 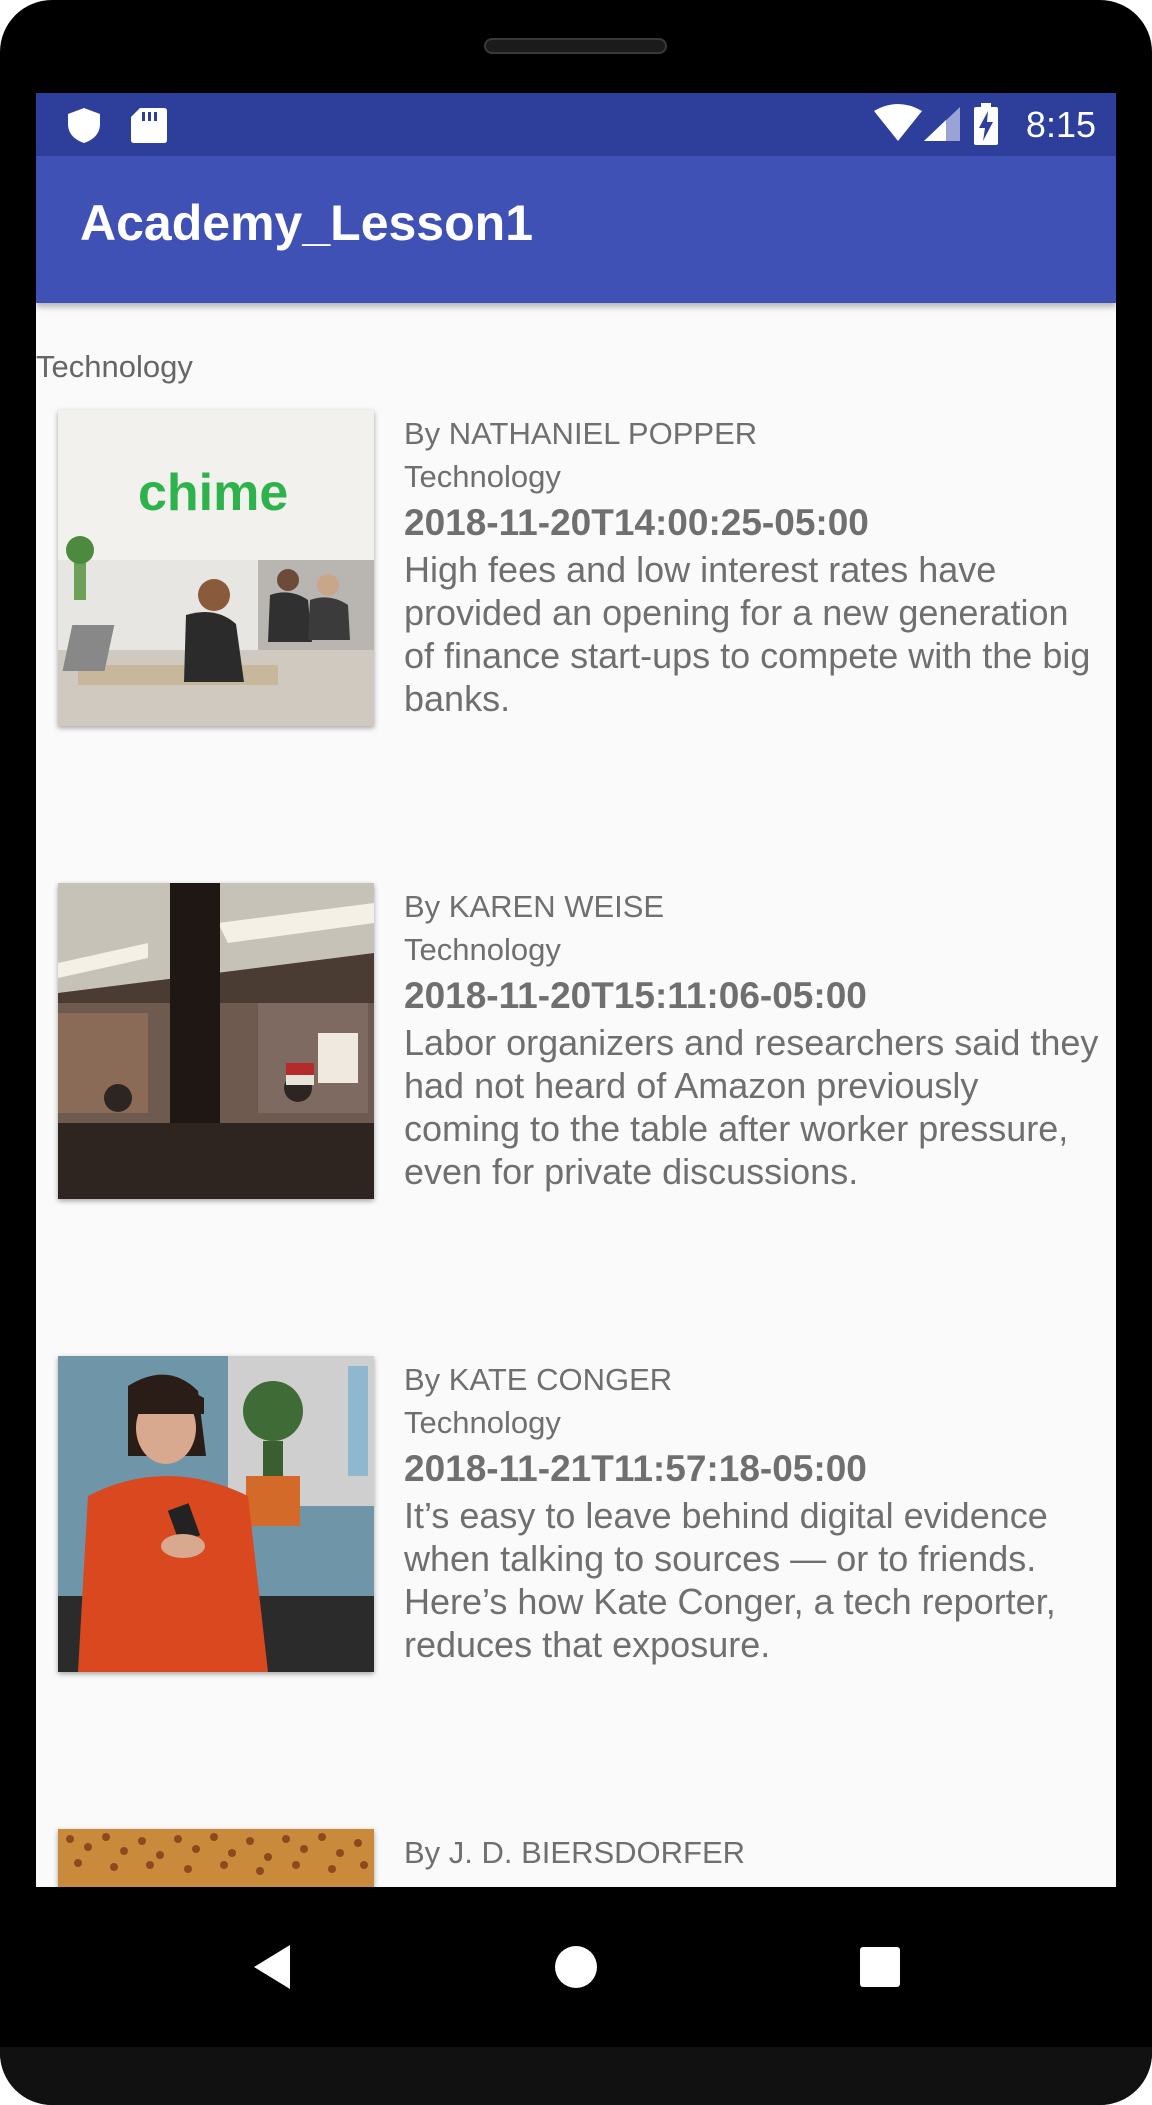 I want to click on article-byline: By KAREN WEISE, so click(x=534, y=906).